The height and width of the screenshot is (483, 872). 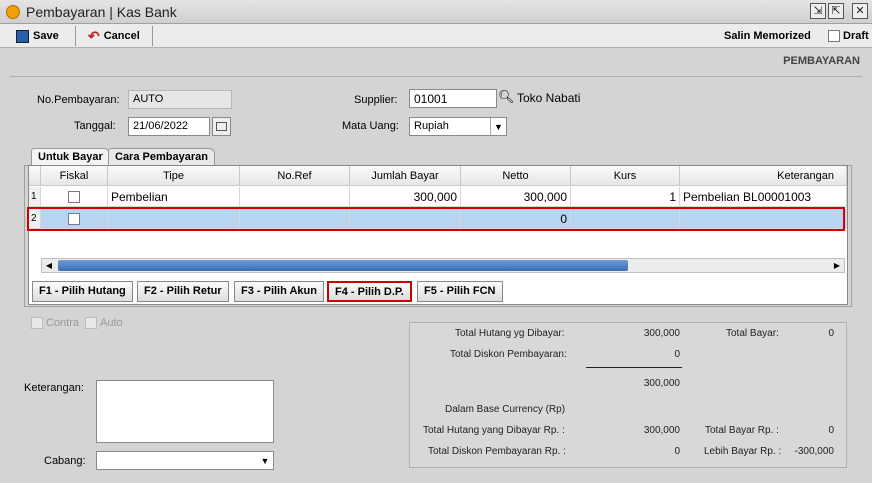 I want to click on tanggal-label: Tanggal:, so click(x=95, y=126).